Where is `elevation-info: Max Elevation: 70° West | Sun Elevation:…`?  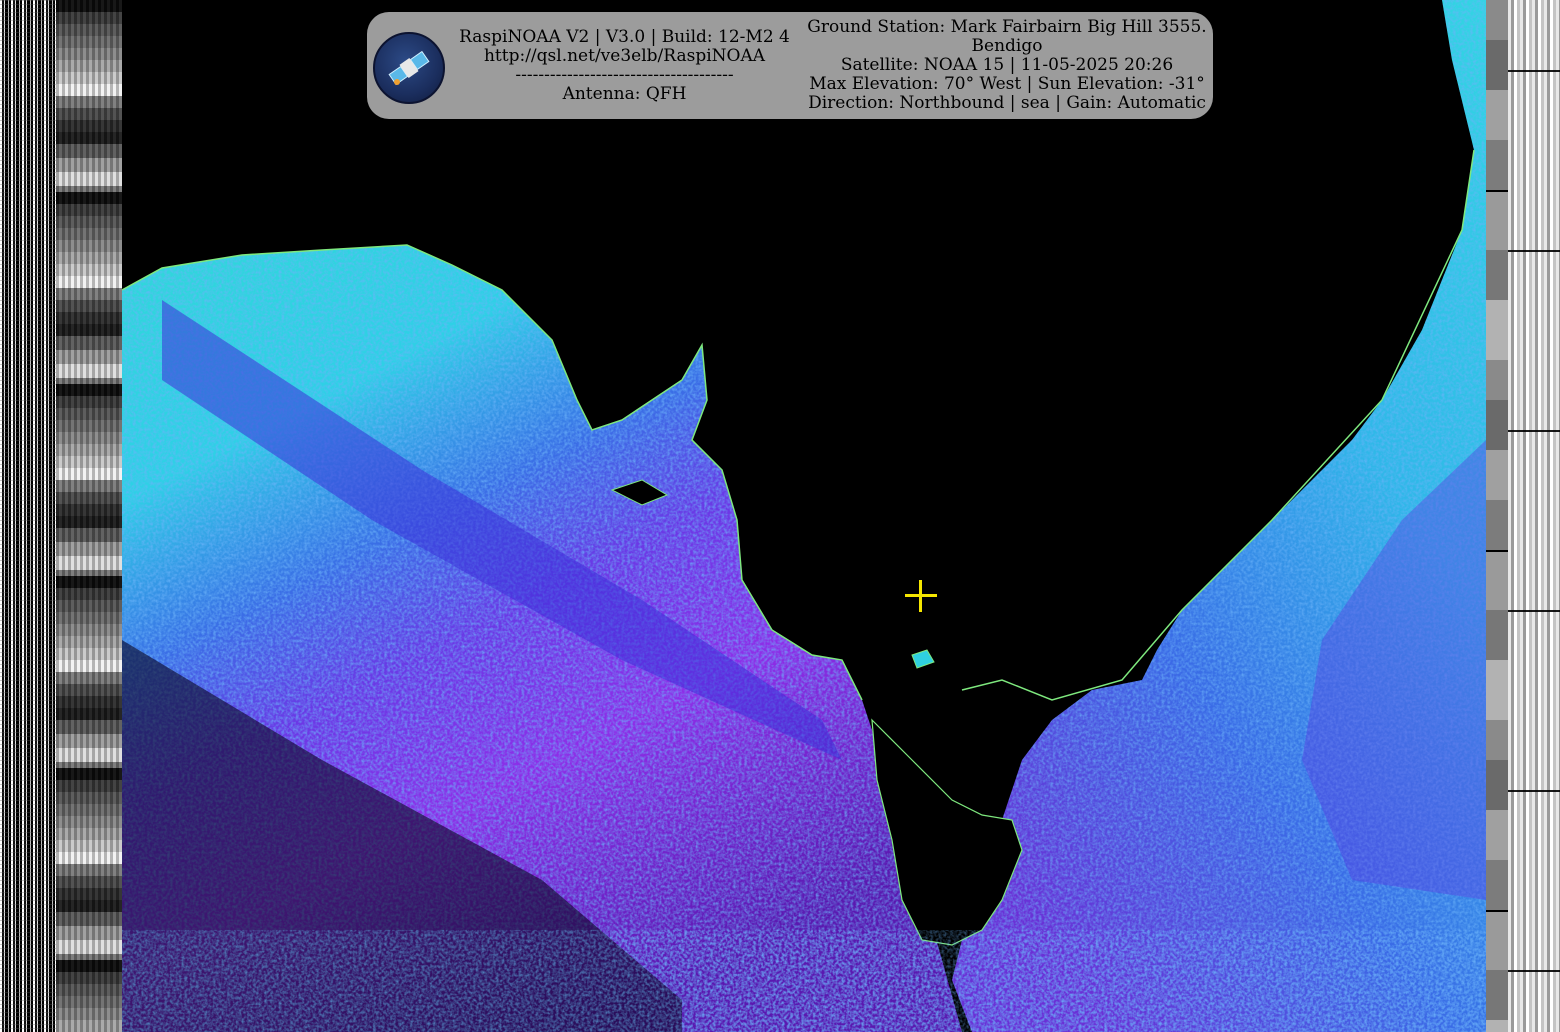 elevation-info: Max Elevation: 70° West | Sun Elevation:… is located at coordinates (1007, 84).